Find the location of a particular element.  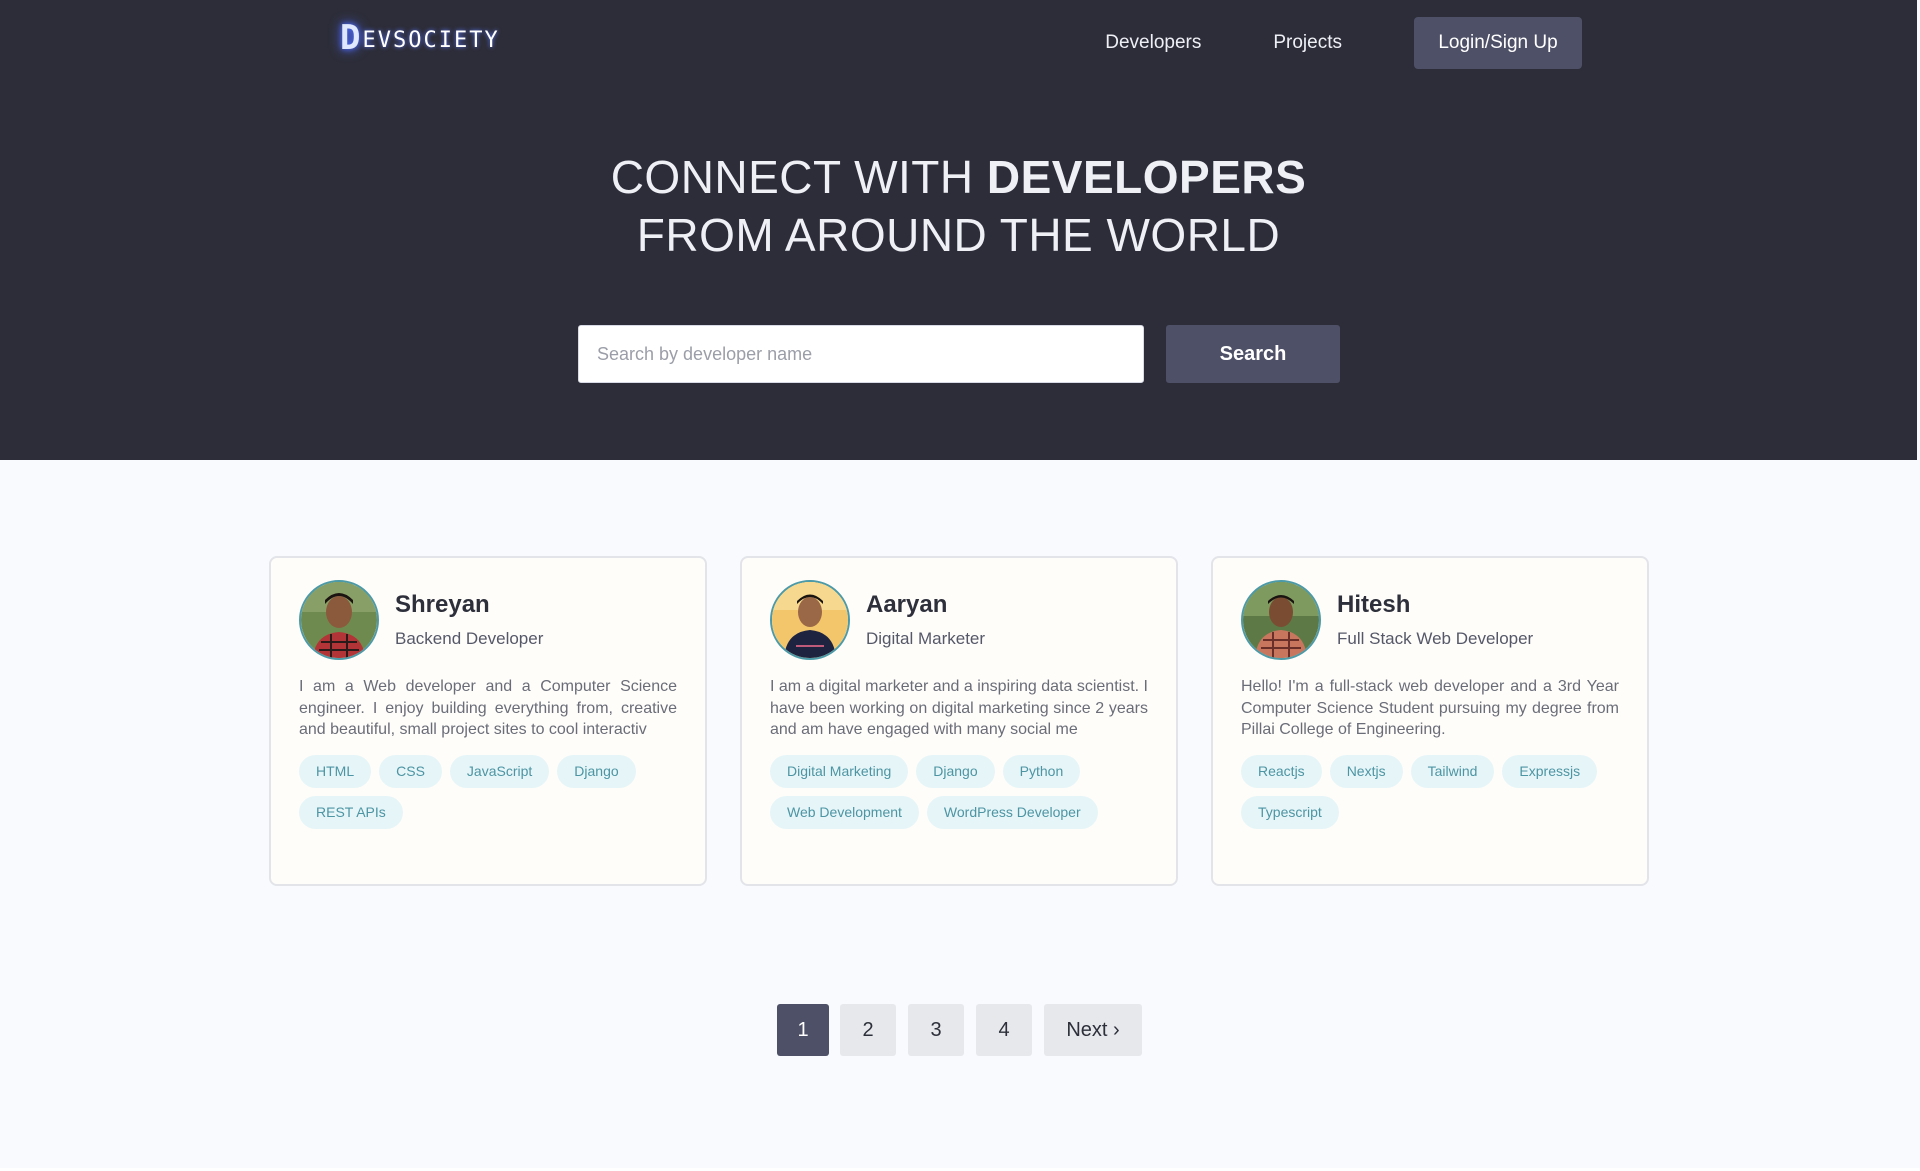

card-header: Hitesh Full Stack Web Developer is located at coordinates (1430, 620).